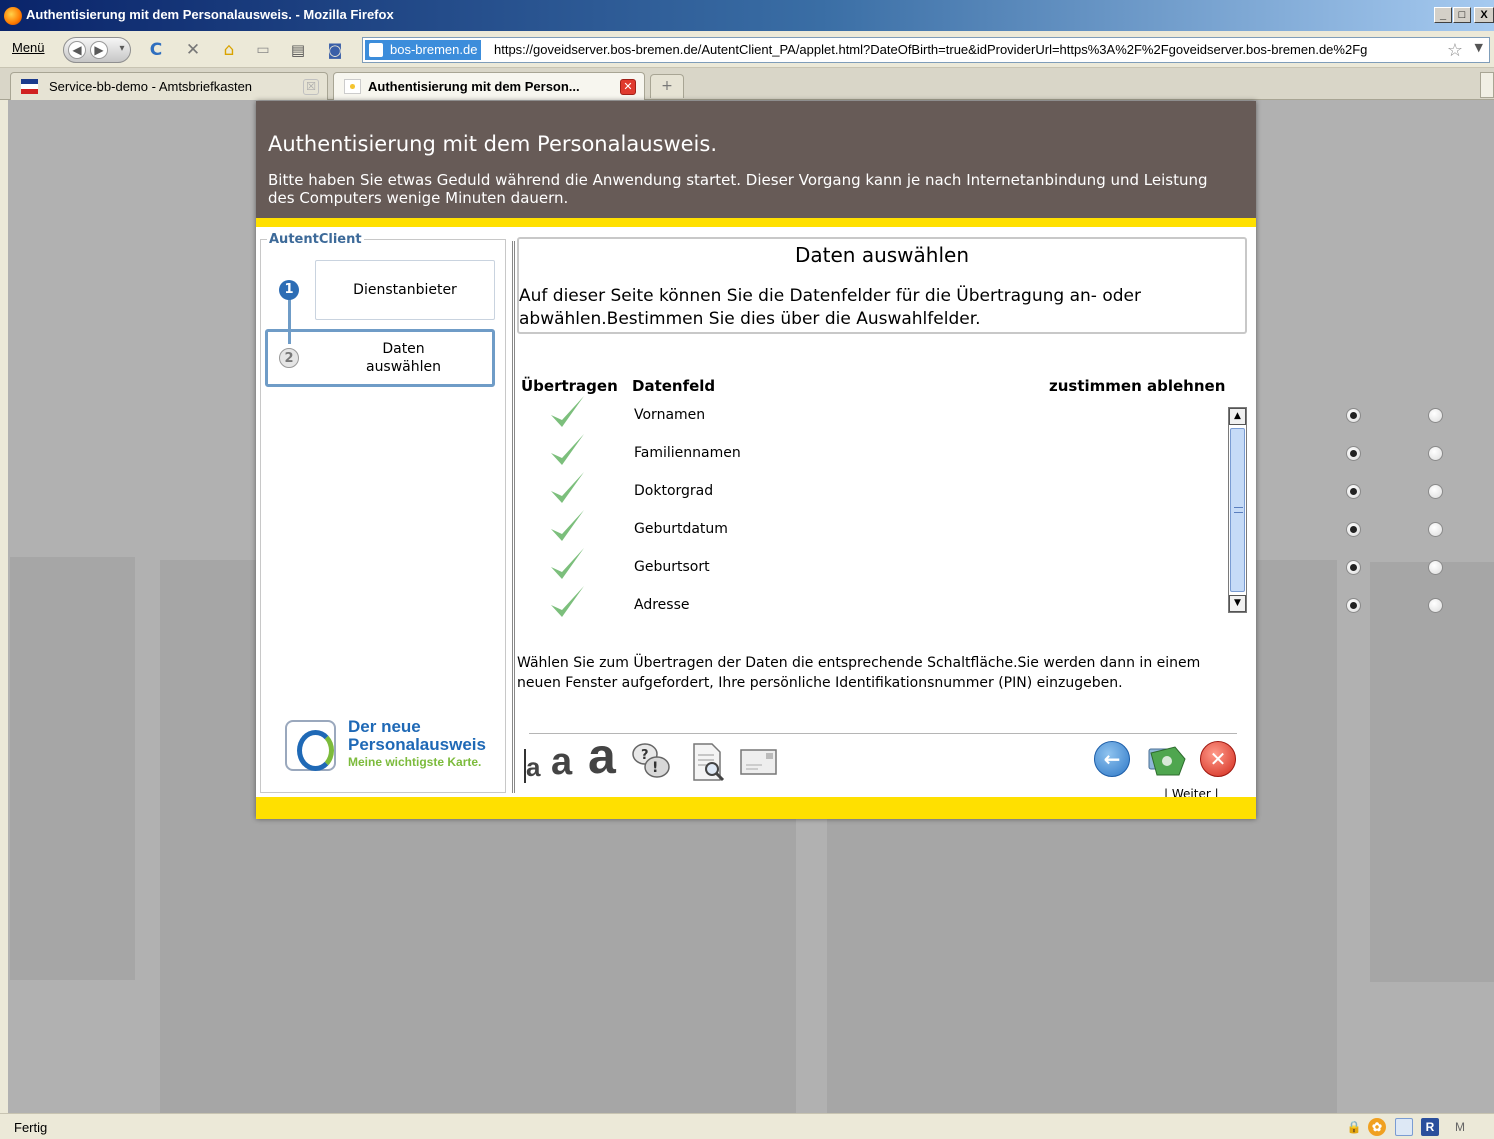 This screenshot has height=1139, width=1494. Describe the element at coordinates (756, 808) in the screenshot. I see `footer-accent-bar` at that location.